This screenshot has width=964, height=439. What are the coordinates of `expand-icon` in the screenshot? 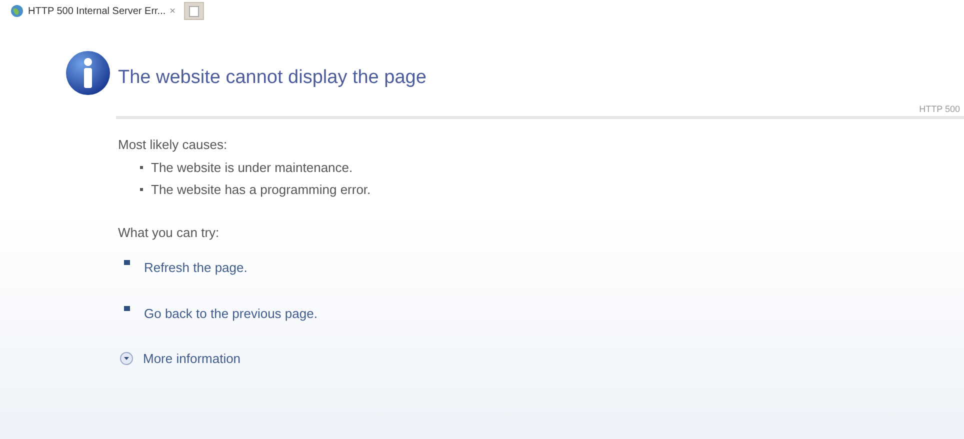 It's located at (126, 359).